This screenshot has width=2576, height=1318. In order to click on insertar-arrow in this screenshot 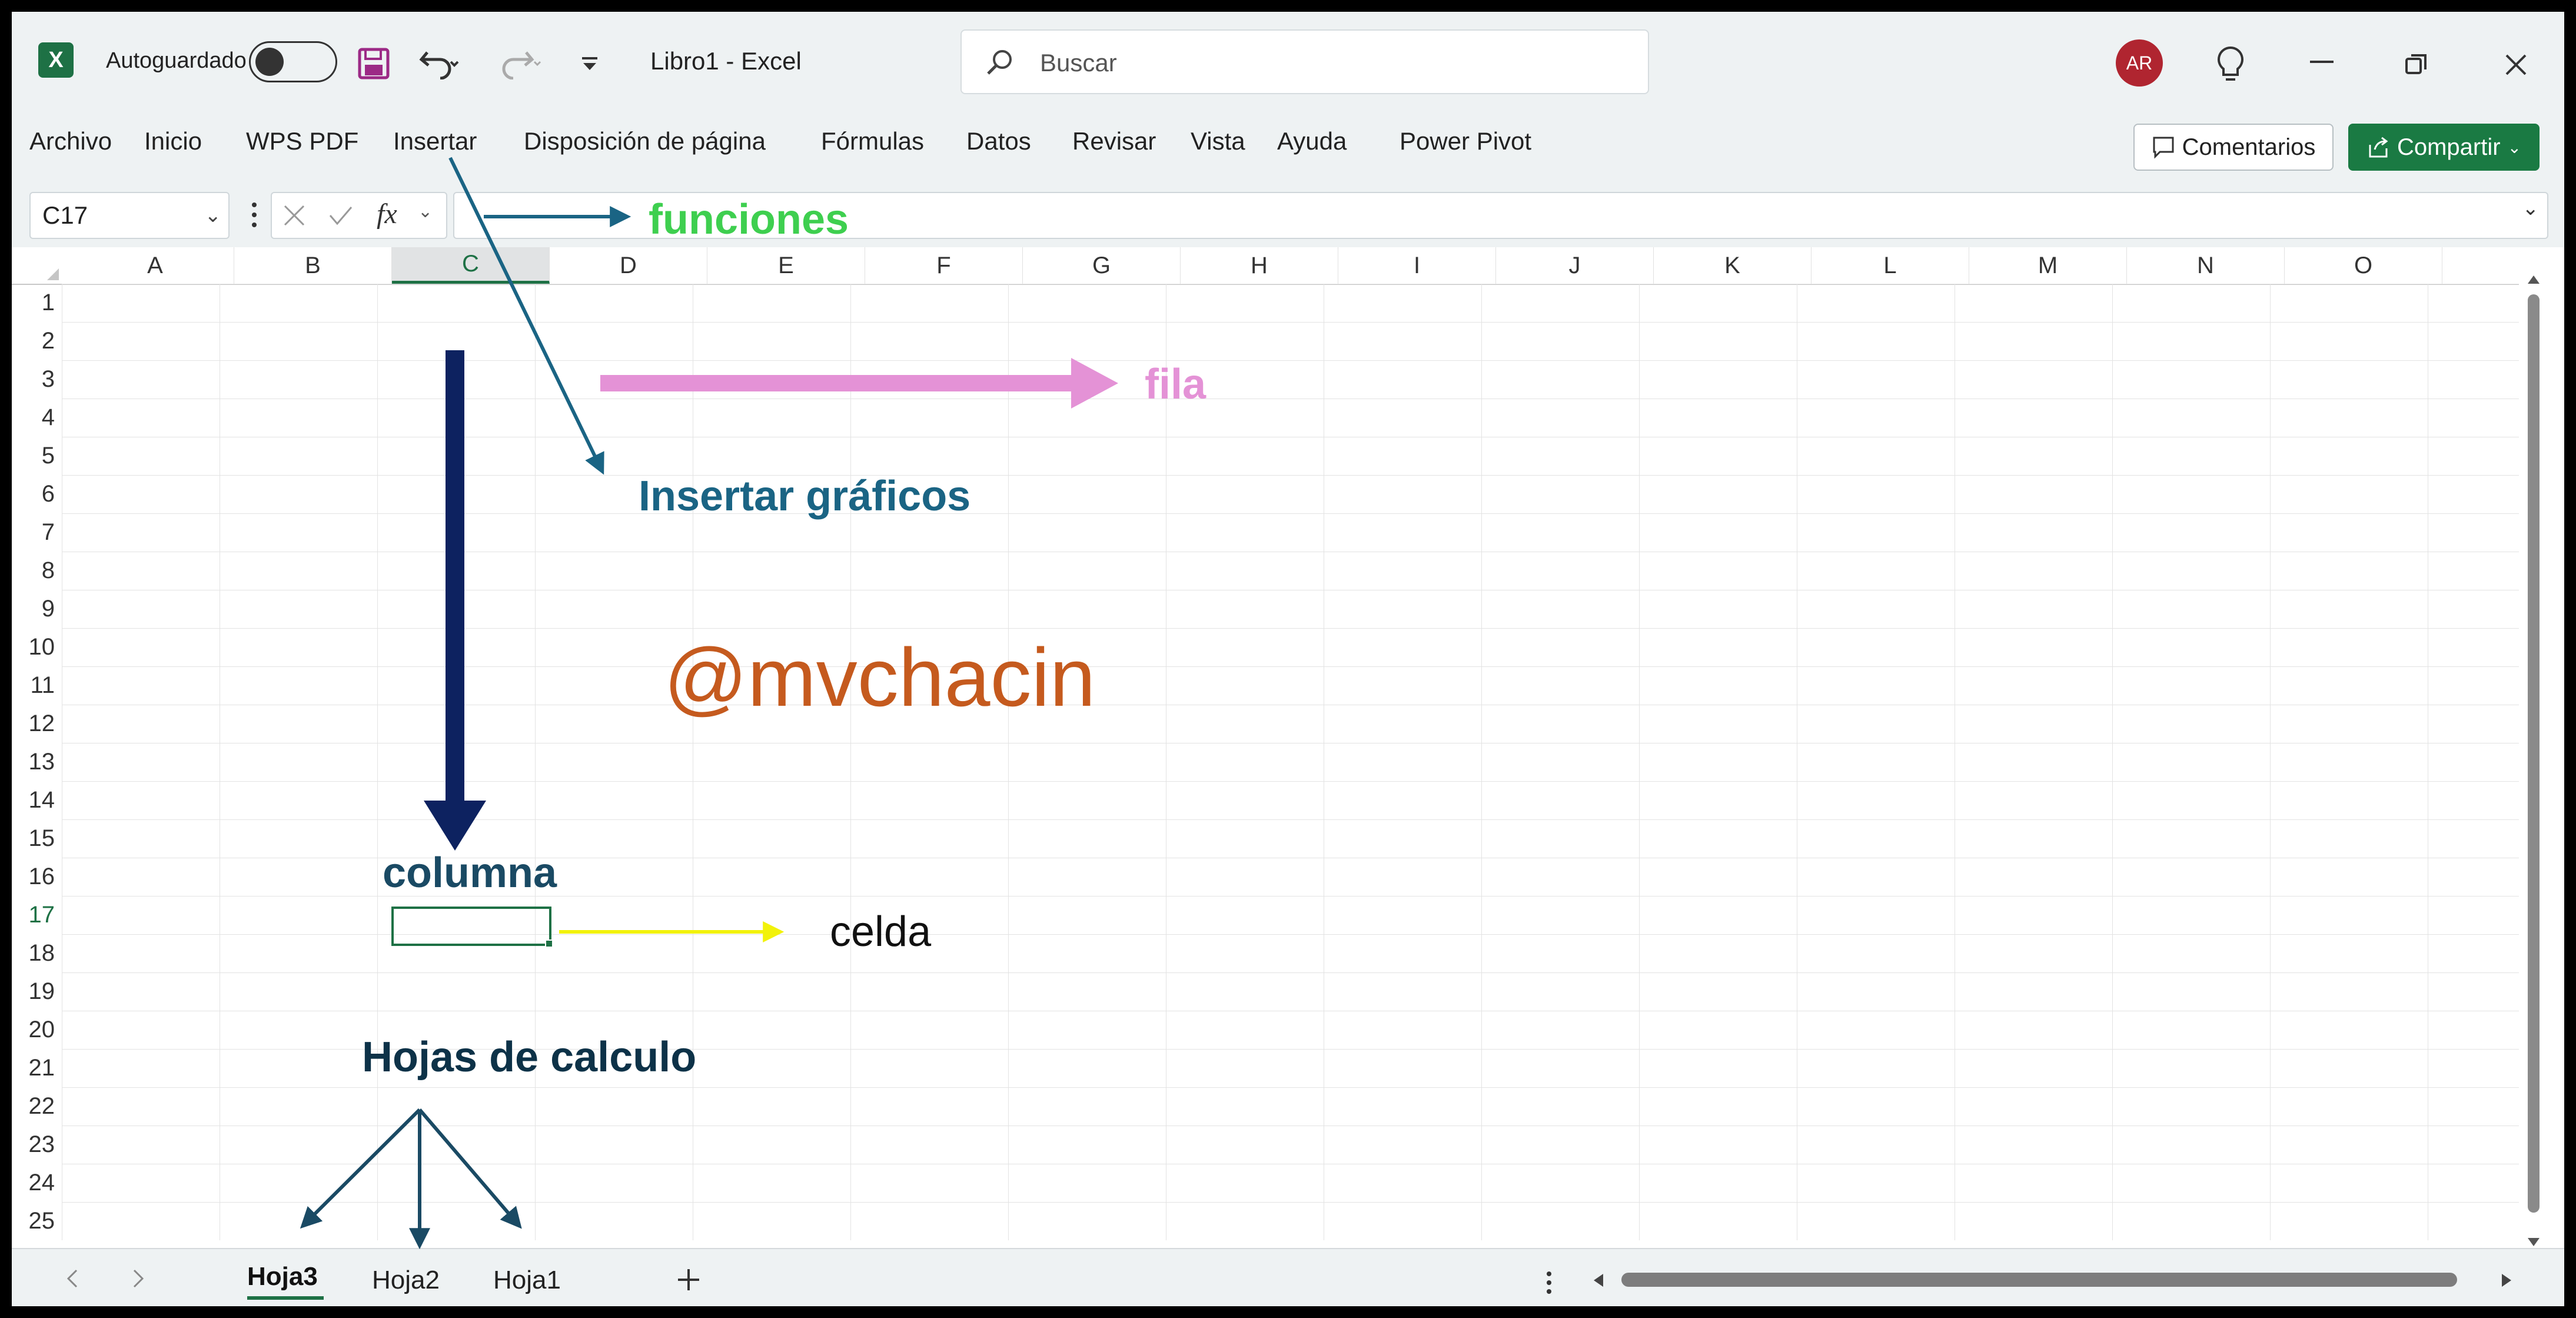, I will do `click(526, 316)`.